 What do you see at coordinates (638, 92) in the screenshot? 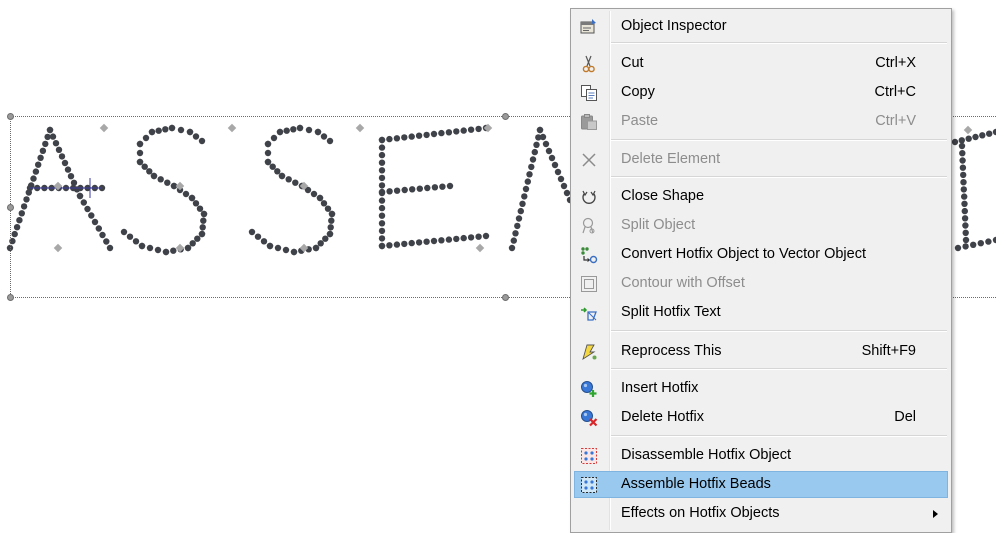
I see `menu-item-label: Copy` at bounding box center [638, 92].